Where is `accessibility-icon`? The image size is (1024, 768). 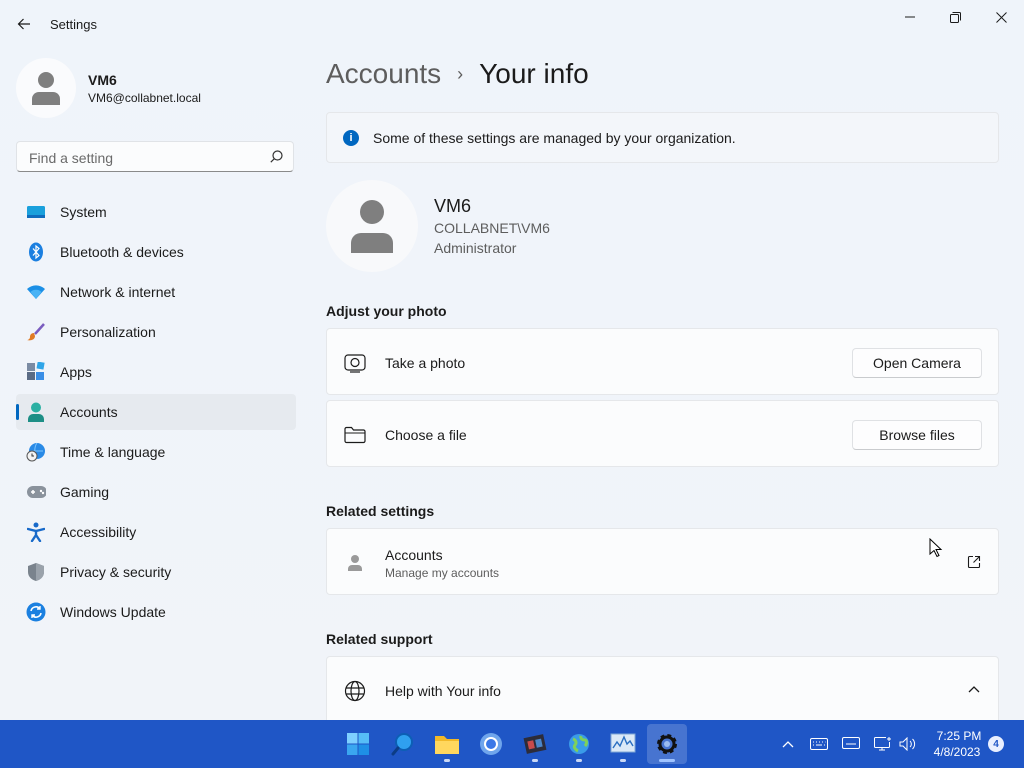 accessibility-icon is located at coordinates (36, 532).